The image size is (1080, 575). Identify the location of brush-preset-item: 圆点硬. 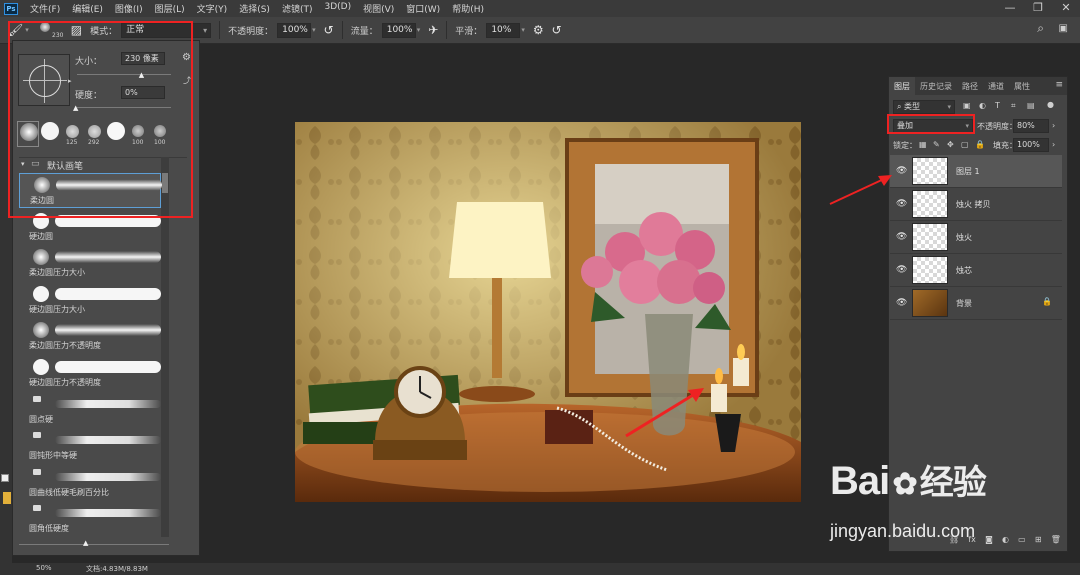
(90, 410).